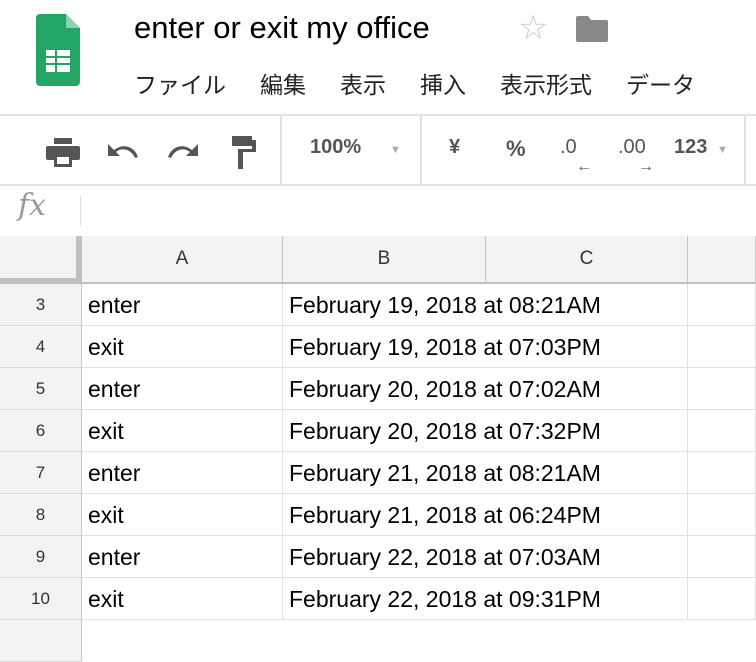 This screenshot has height=662, width=756. I want to click on zoom-dropdown-icon: ▼, so click(395, 150).